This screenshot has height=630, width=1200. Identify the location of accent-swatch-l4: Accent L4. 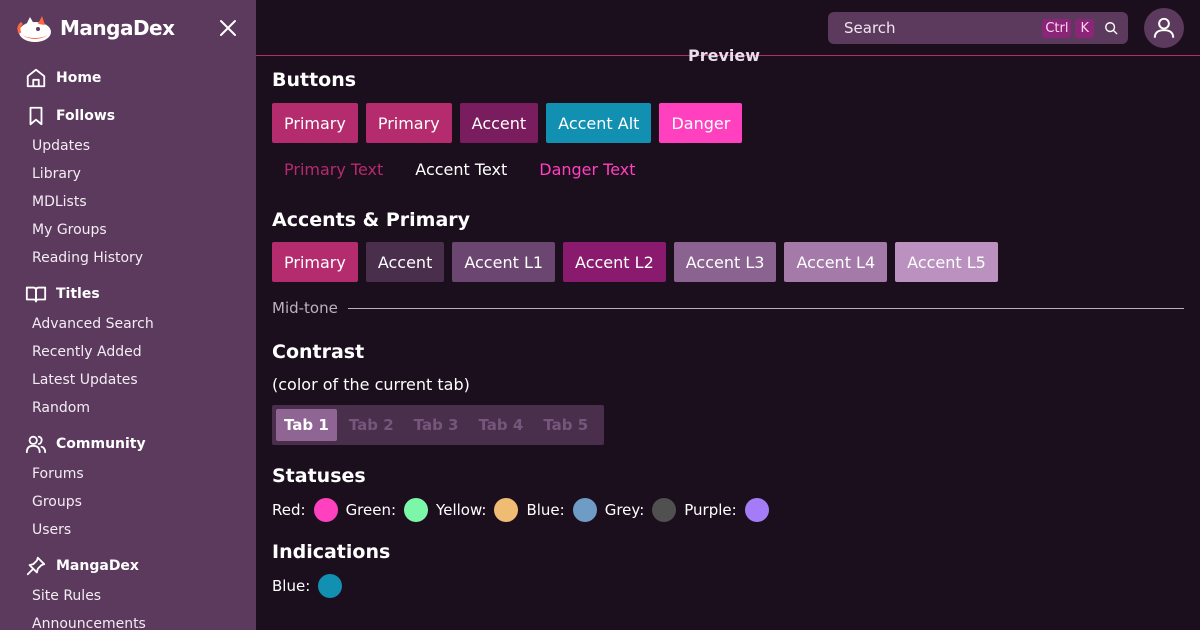
(836, 262).